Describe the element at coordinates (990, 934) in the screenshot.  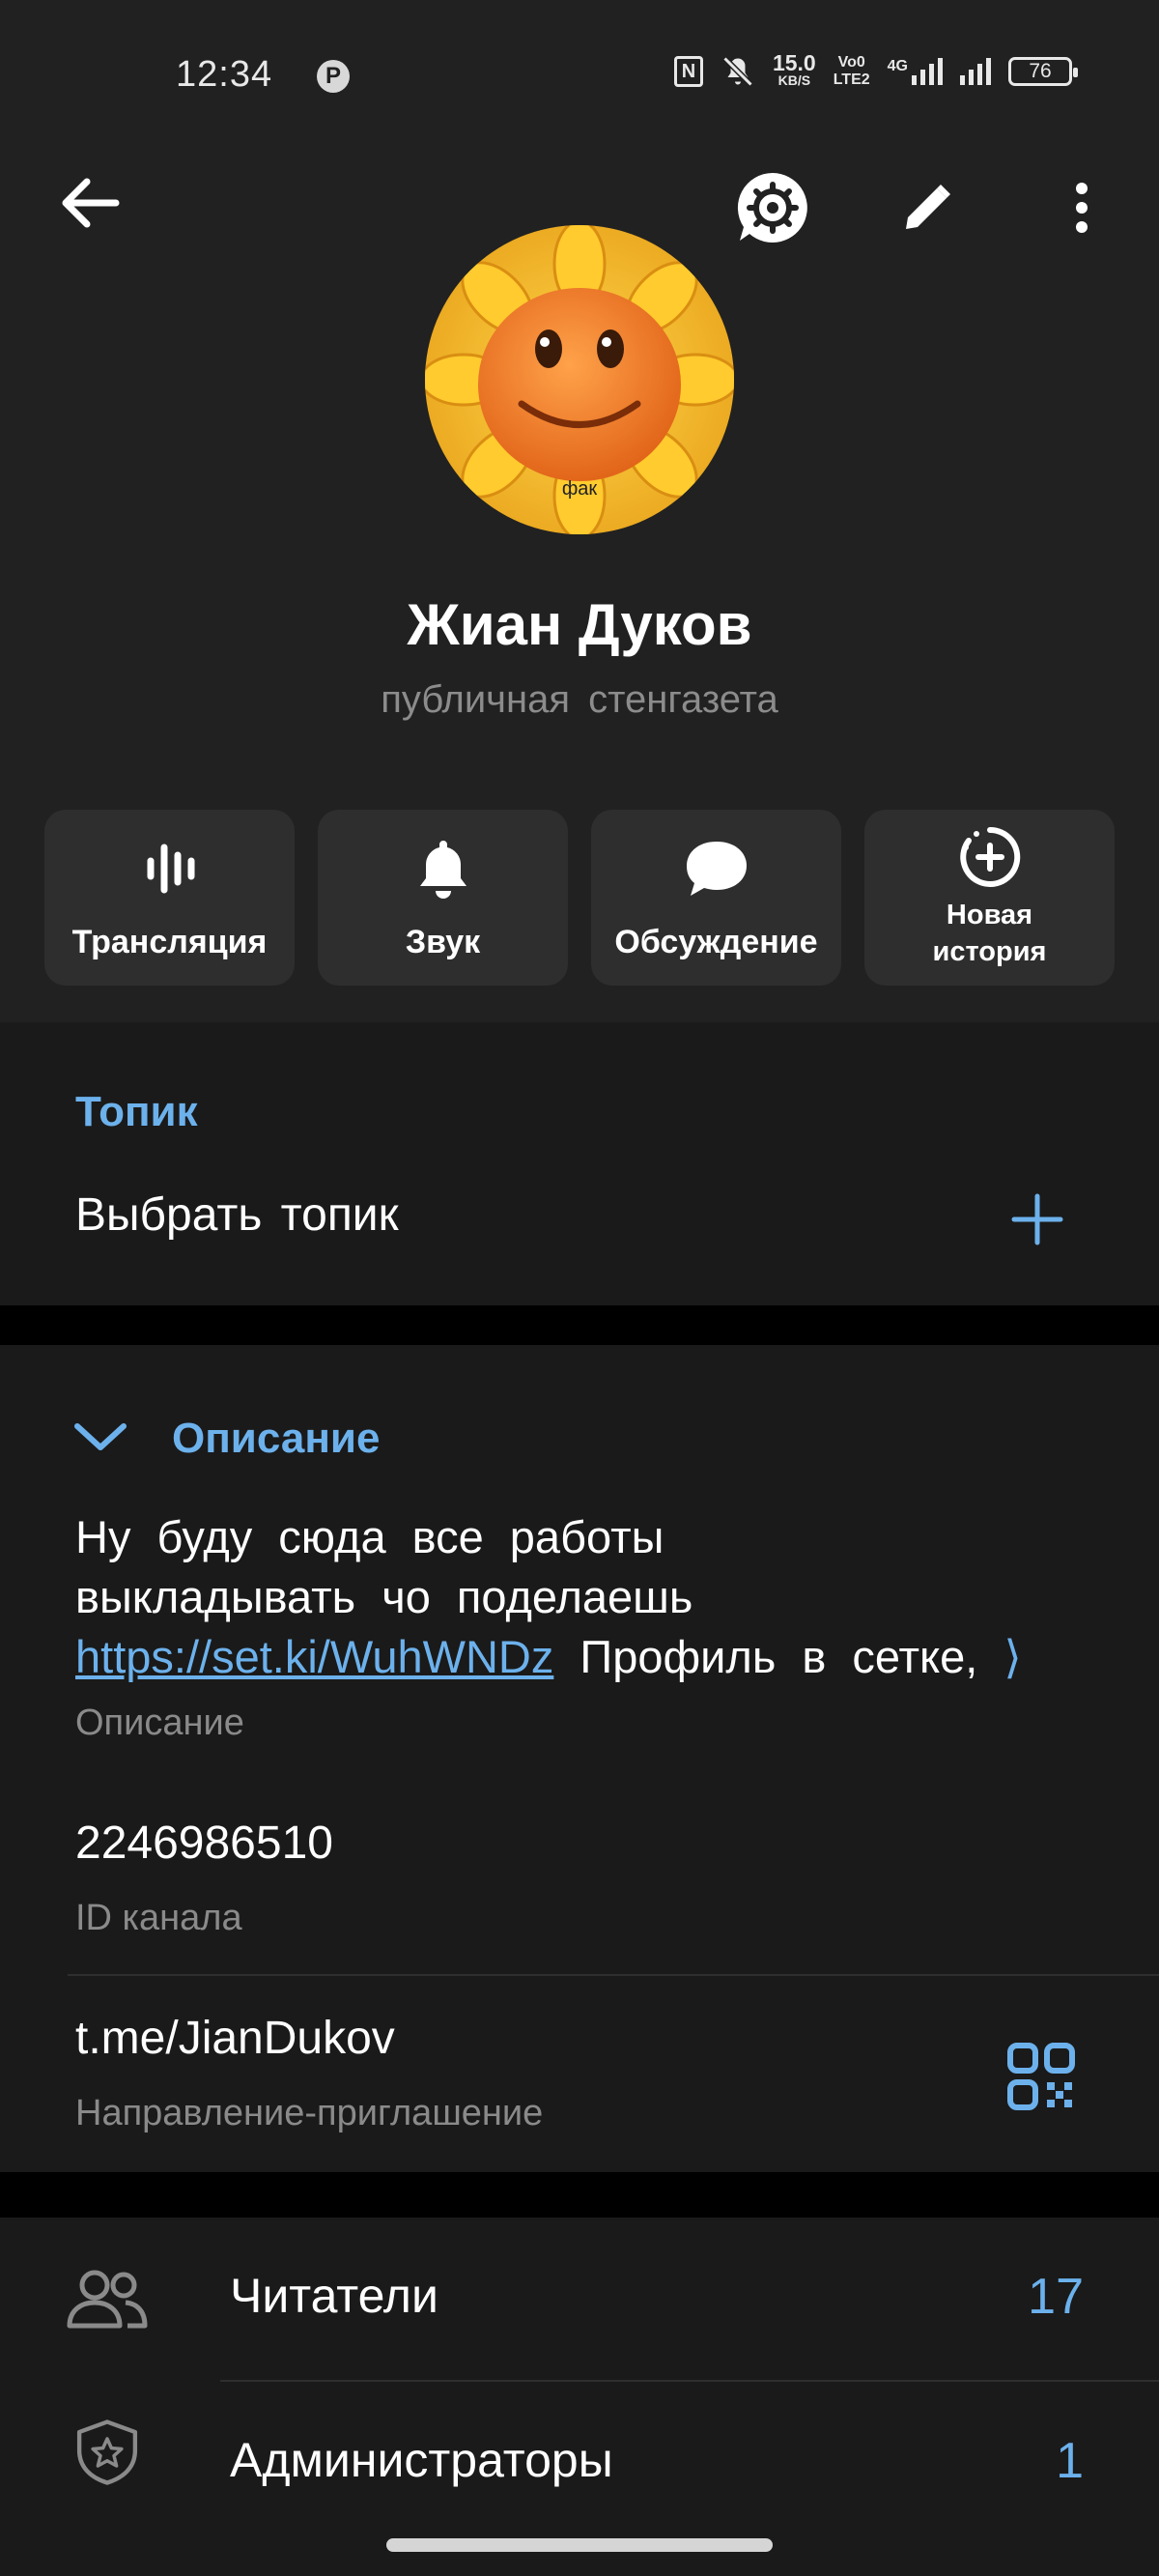
I see `action-label: Новая история` at that location.